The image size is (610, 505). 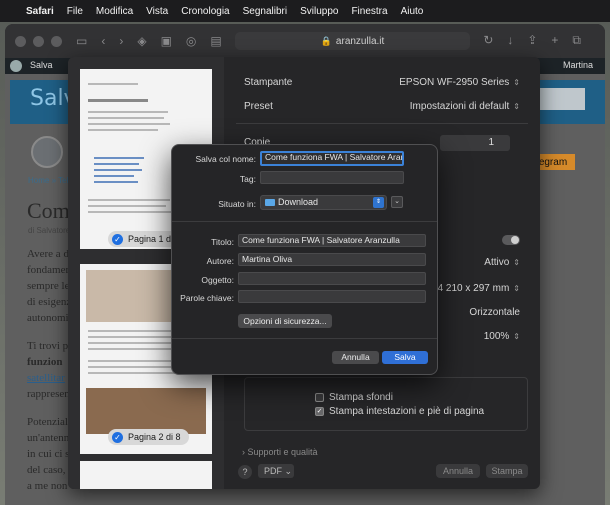 What do you see at coordinates (360, 41) in the screenshot?
I see `url-text: aranzulla.it` at bounding box center [360, 41].